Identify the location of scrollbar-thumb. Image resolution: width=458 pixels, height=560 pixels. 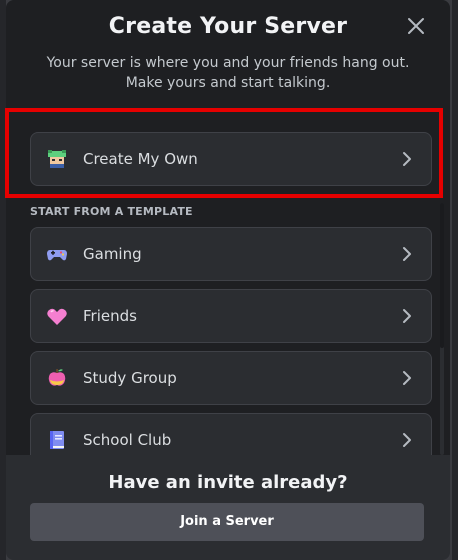
(442, 275).